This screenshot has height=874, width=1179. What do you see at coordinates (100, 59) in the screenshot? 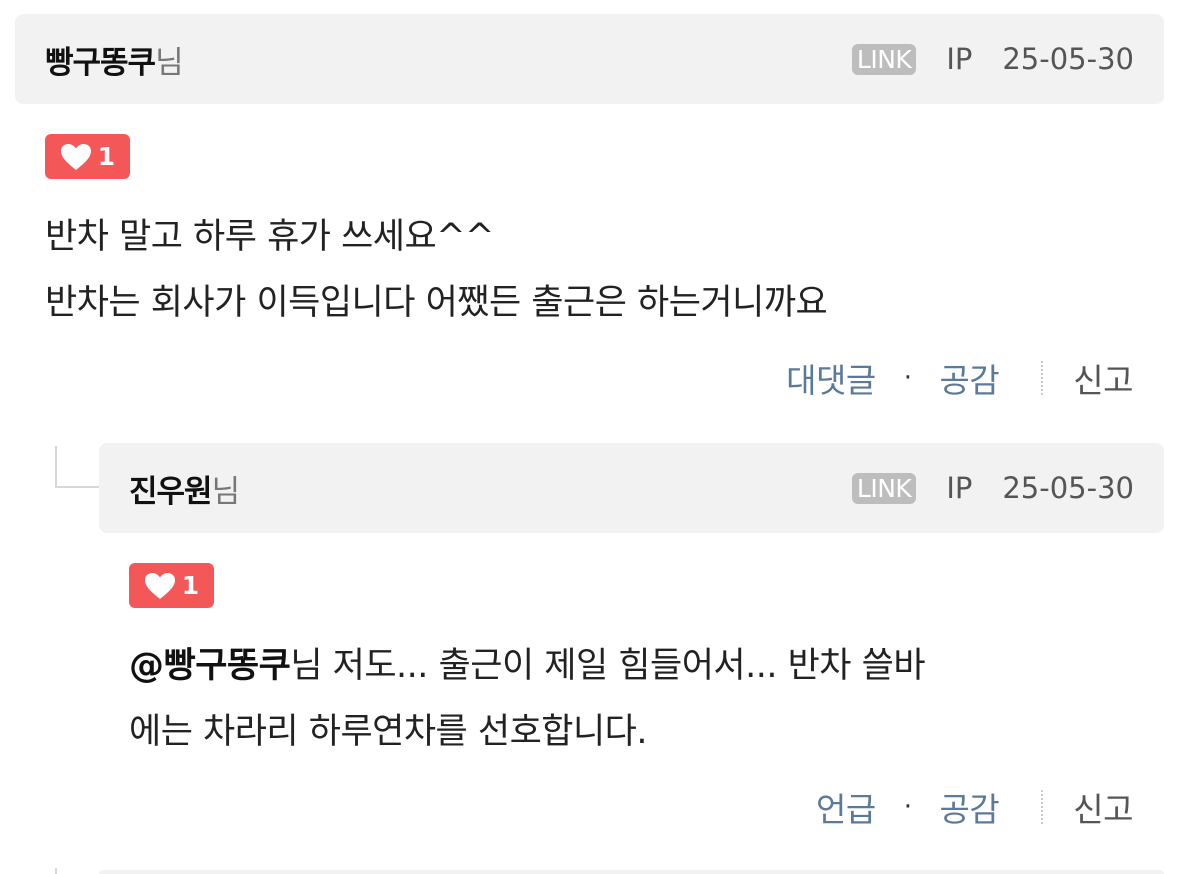
I see `comment-author: 빵구똥쿠` at bounding box center [100, 59].